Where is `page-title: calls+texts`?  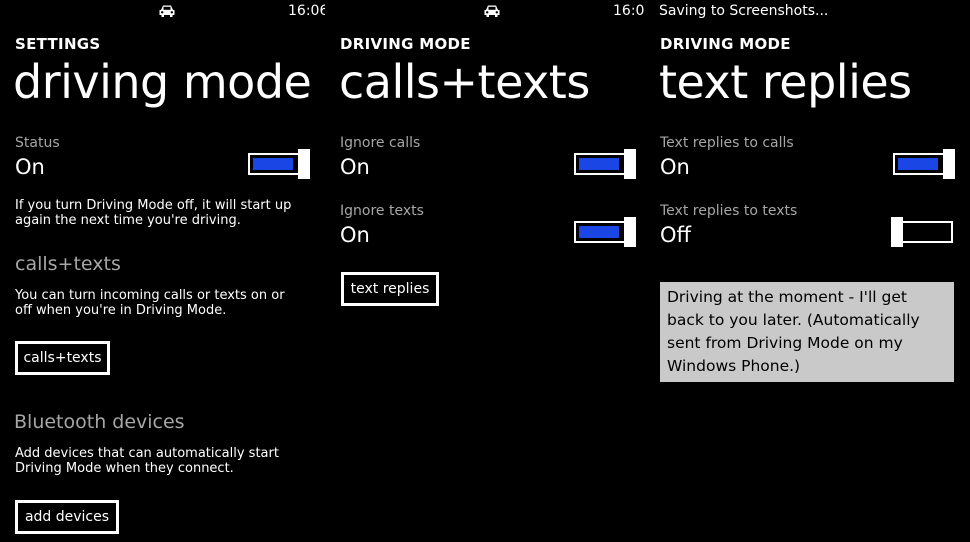
page-title: calls+texts is located at coordinates (464, 82).